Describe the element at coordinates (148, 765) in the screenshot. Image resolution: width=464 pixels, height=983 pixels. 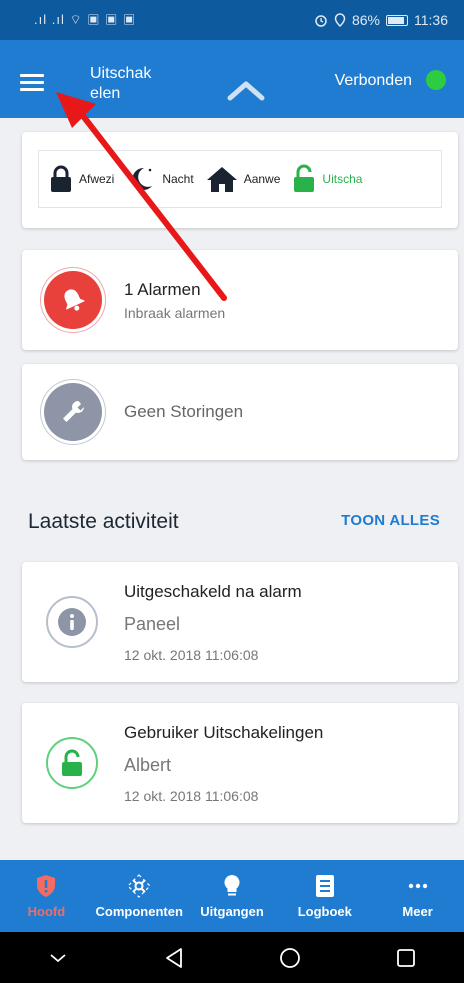
I see `activity-source: Albert` at that location.